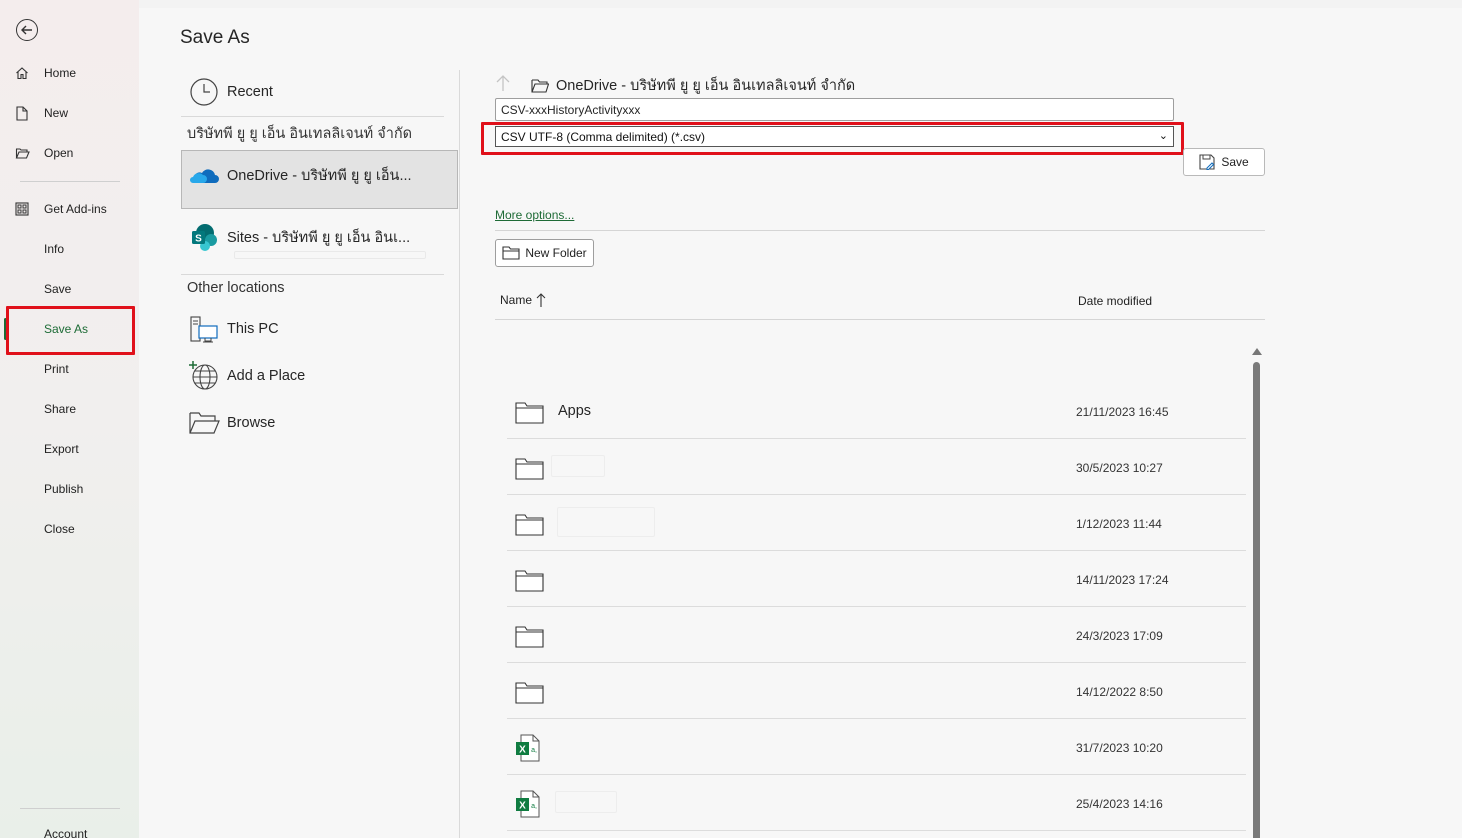 The width and height of the screenshot is (1462, 838). Describe the element at coordinates (69, 73) in the screenshot. I see `nav-home: Home` at that location.